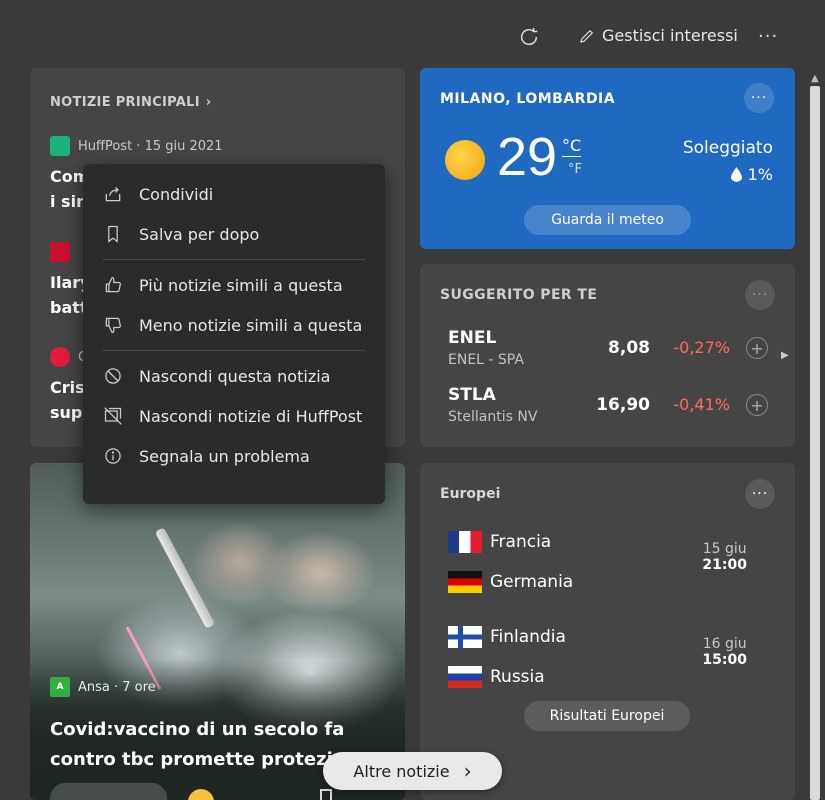 This screenshot has height=800, width=825. What do you see at coordinates (727, 148) in the screenshot?
I see `weather-condition: Soleggiato` at bounding box center [727, 148].